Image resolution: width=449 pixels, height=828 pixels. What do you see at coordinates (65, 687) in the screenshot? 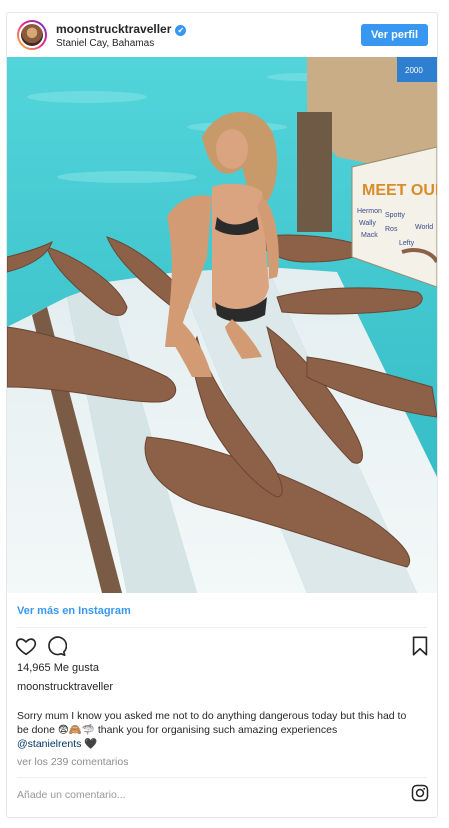
I see `caption-author: moonstrucktraveller` at bounding box center [65, 687].